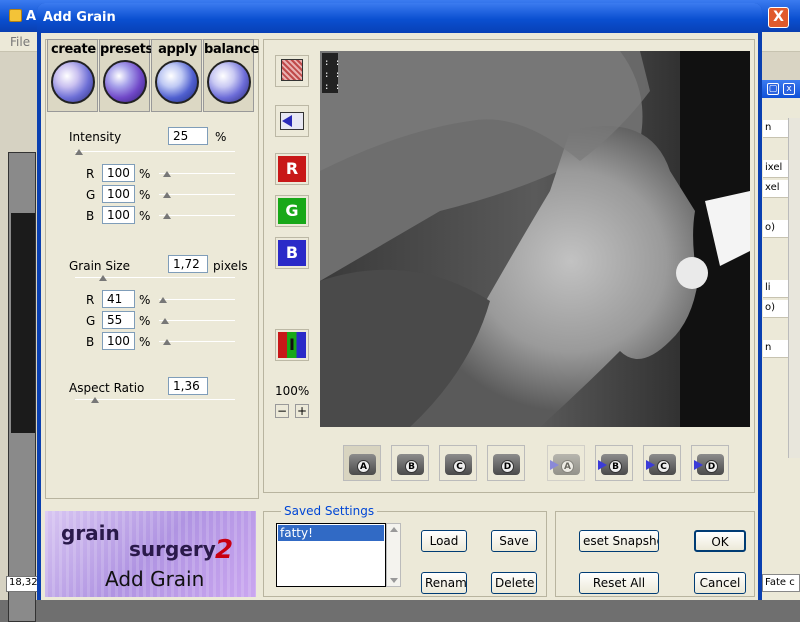  I want to click on aspect-ratio-label: Aspect Ratio, so click(107, 388).